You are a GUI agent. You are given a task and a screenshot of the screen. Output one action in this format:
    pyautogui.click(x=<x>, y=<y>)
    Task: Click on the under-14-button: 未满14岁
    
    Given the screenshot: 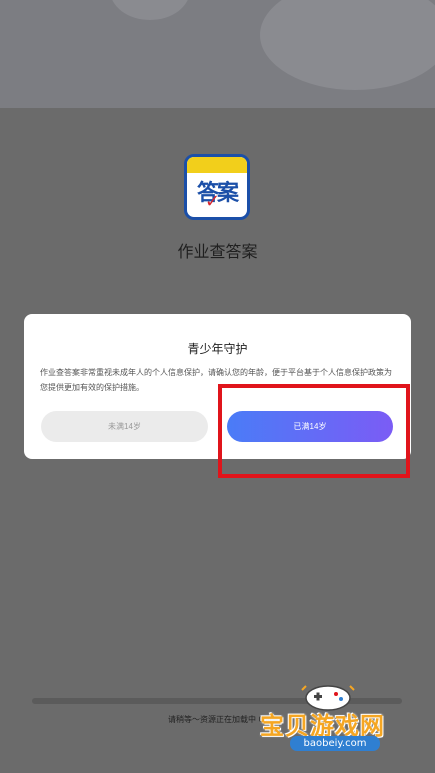 What is the action you would take?
    pyautogui.click(x=124, y=426)
    